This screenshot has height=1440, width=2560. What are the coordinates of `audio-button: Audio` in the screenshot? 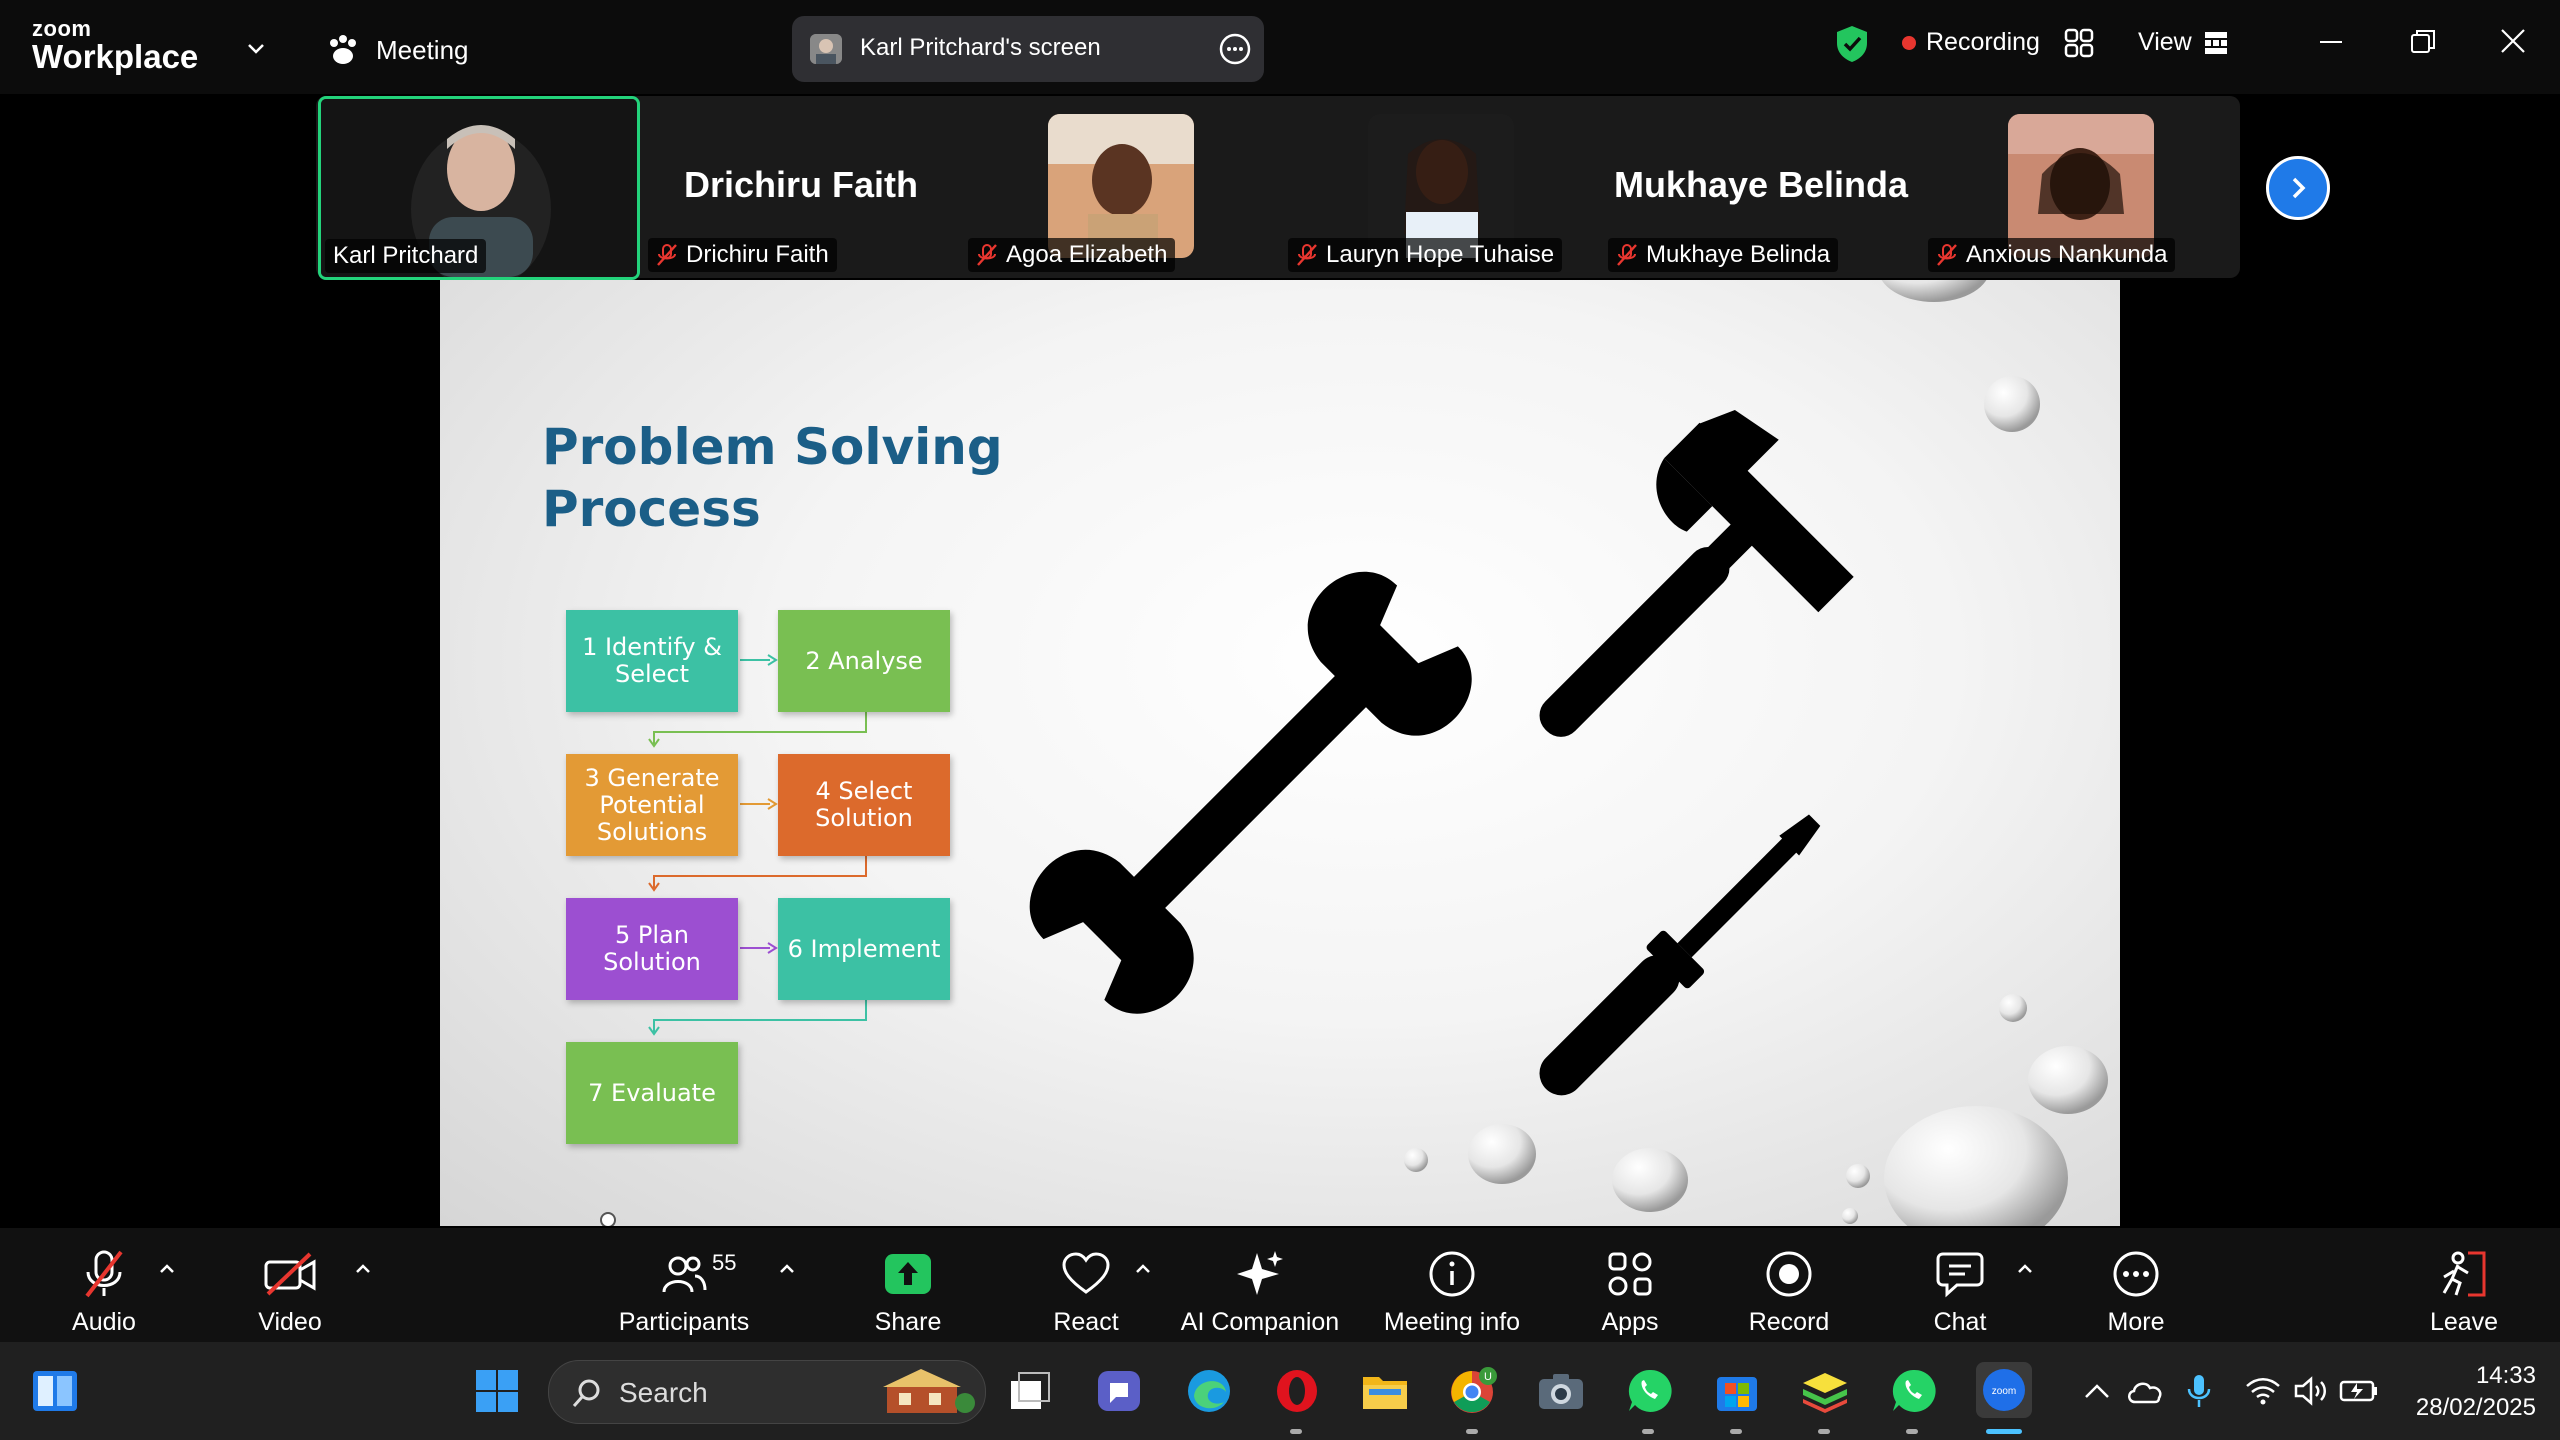 It's located at (104, 1285).